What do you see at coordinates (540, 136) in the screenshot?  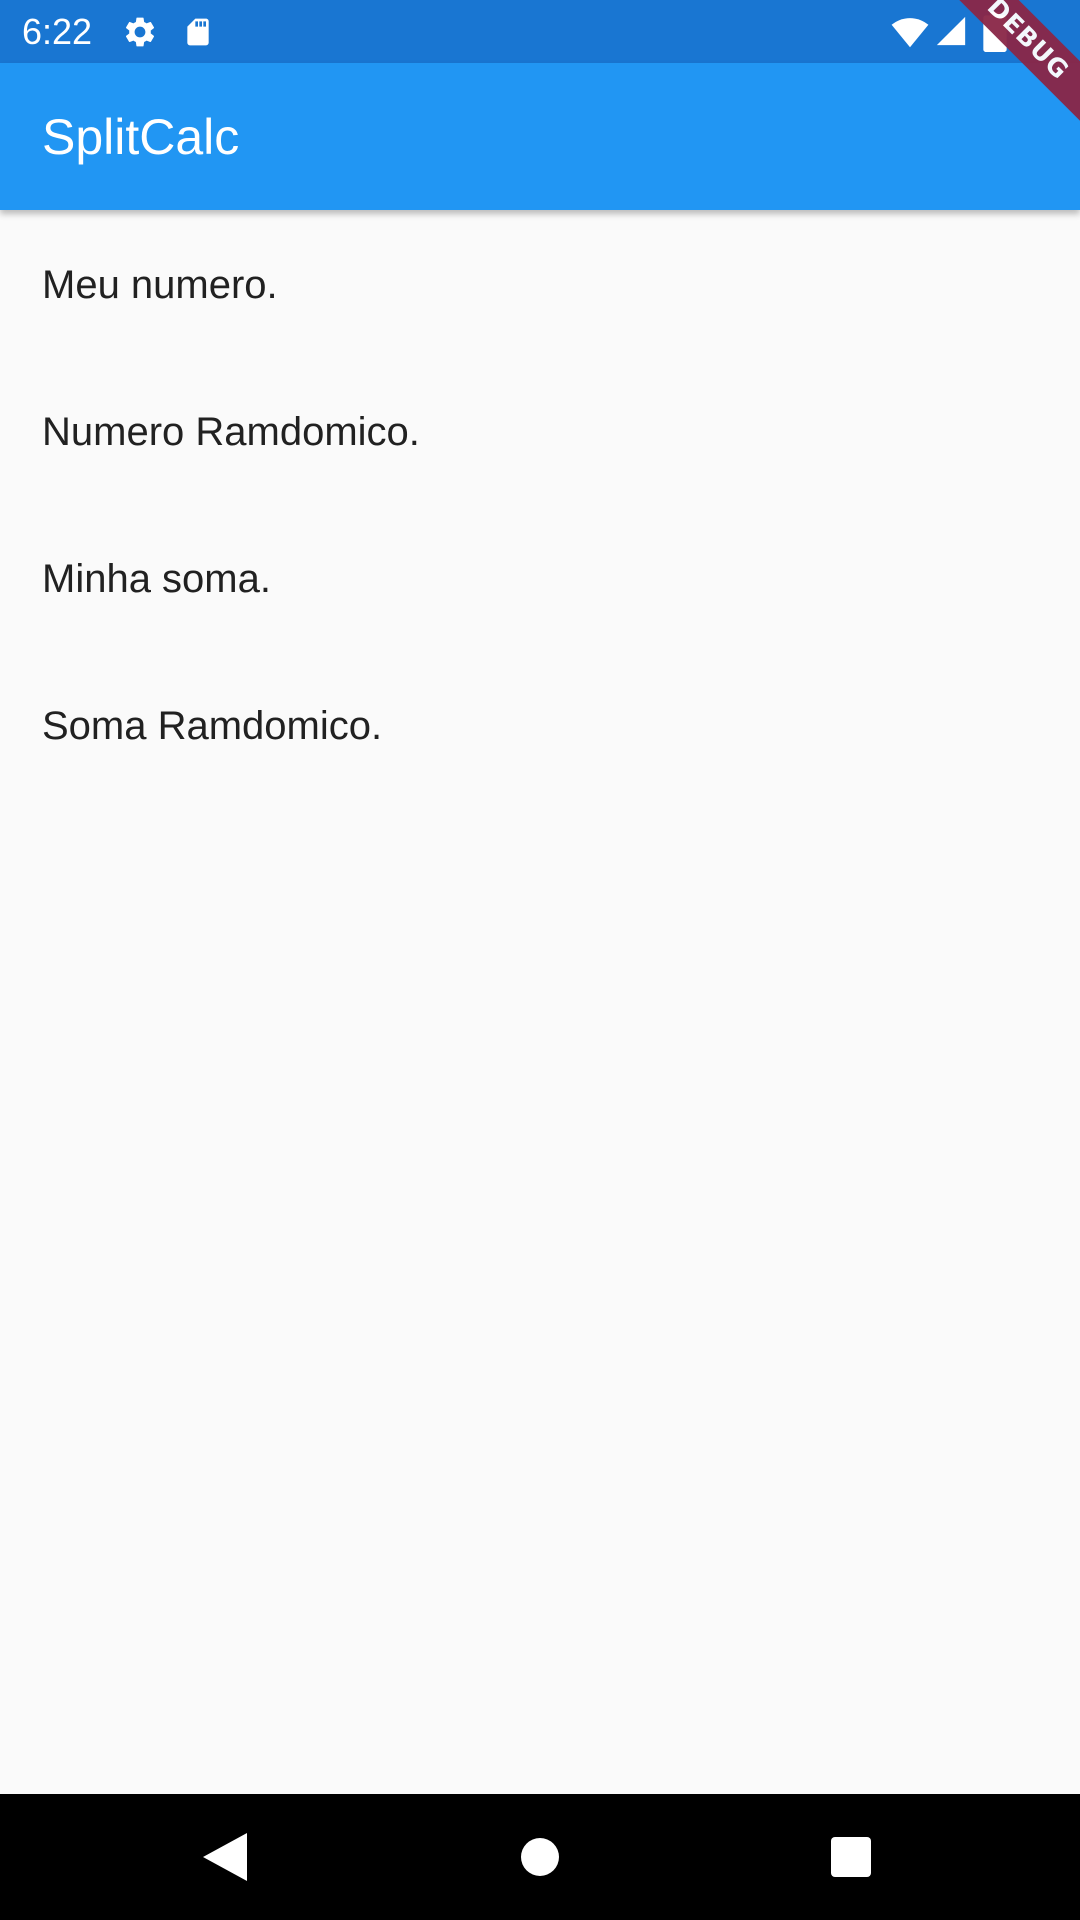 I see `app-bar: SplitCalc` at bounding box center [540, 136].